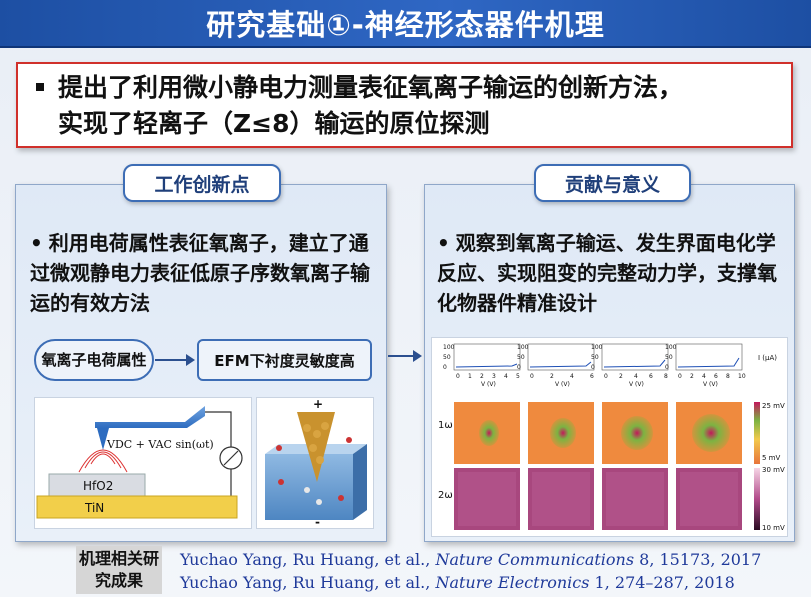  What do you see at coordinates (160, 444) in the screenshot?
I see `formula-label: VDC + VAC sin(ωt)` at bounding box center [160, 444].